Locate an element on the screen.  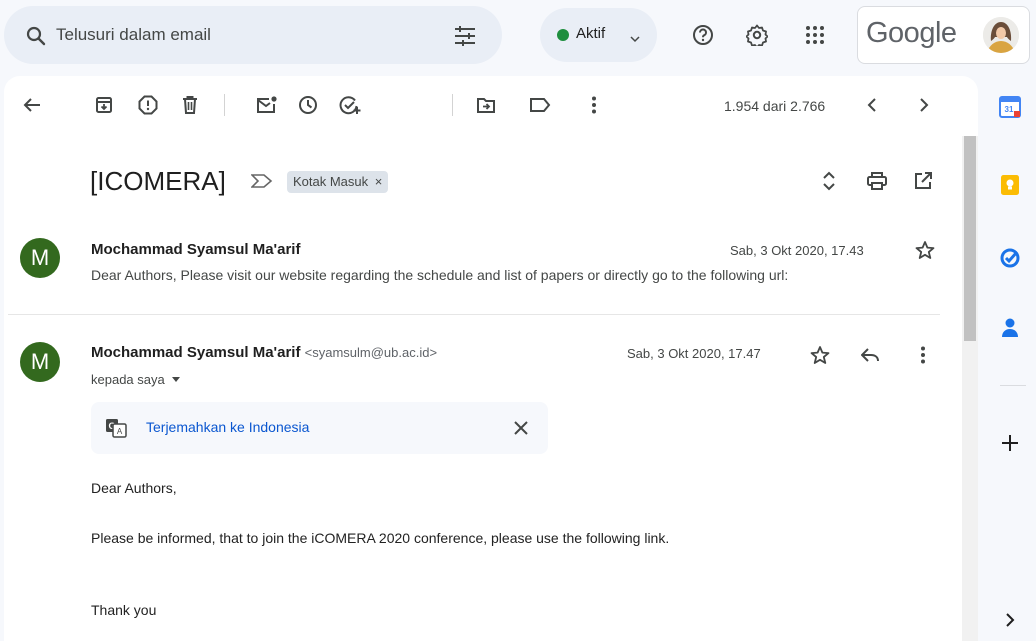
mark-unread-icon is located at coordinates (267, 105).